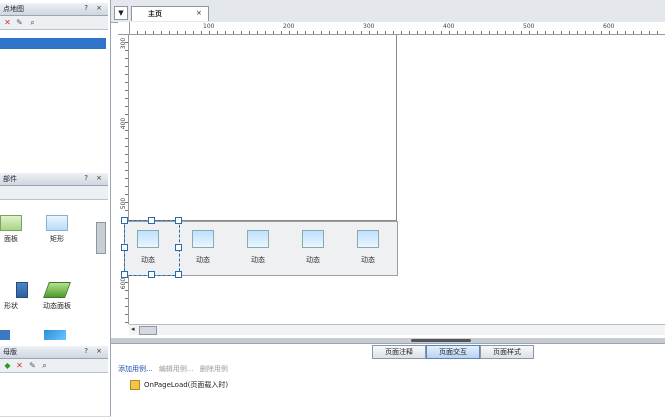 The height and width of the screenshot is (417, 665). I want to click on selected-page-row, so click(53, 43).